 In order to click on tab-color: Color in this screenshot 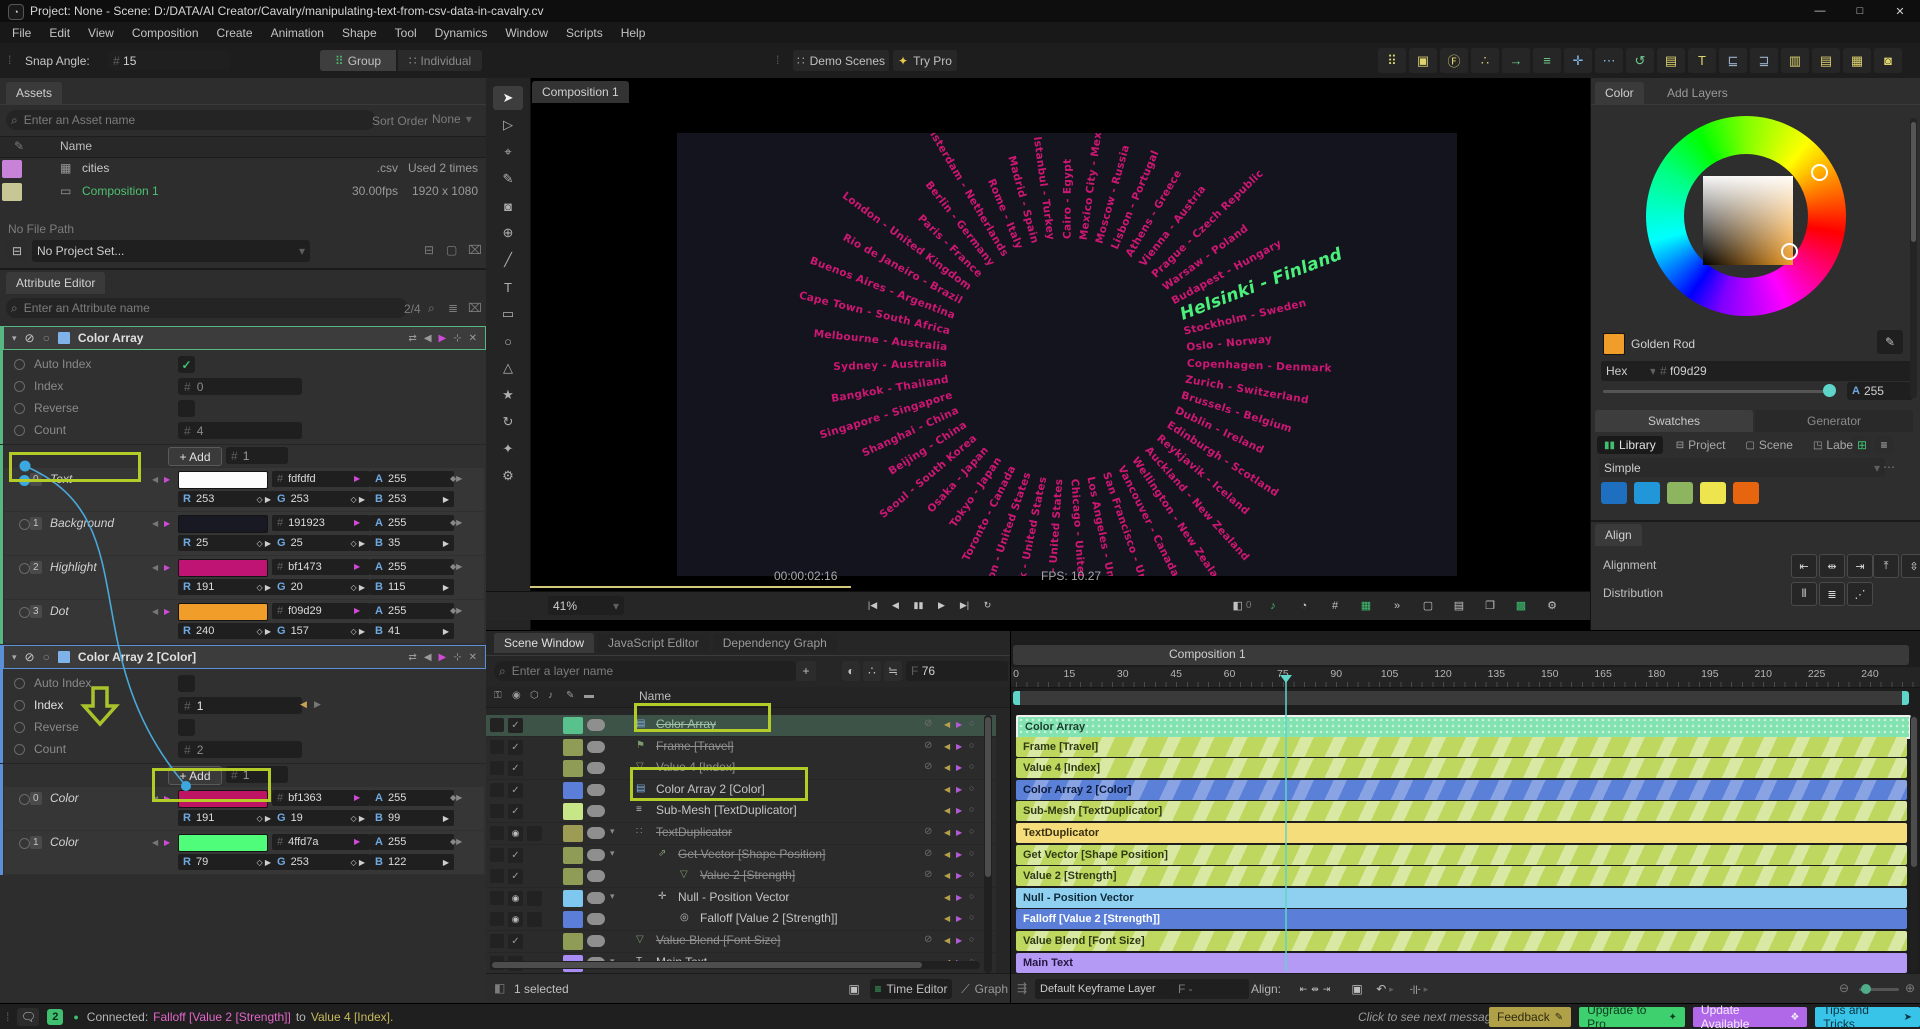, I will do `click(1619, 93)`.